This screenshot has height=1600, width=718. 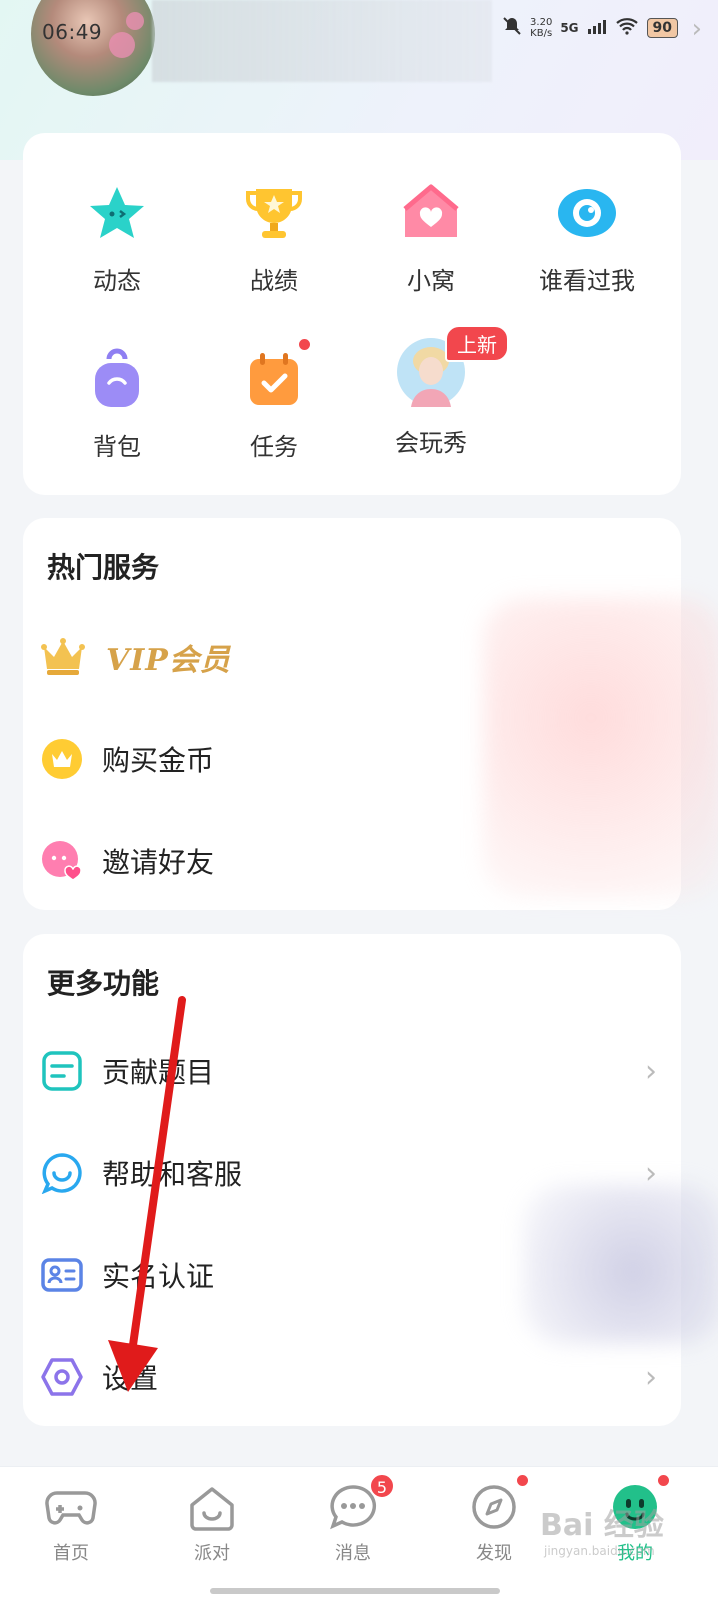 I want to click on battery-level: 90, so click(x=662, y=27).